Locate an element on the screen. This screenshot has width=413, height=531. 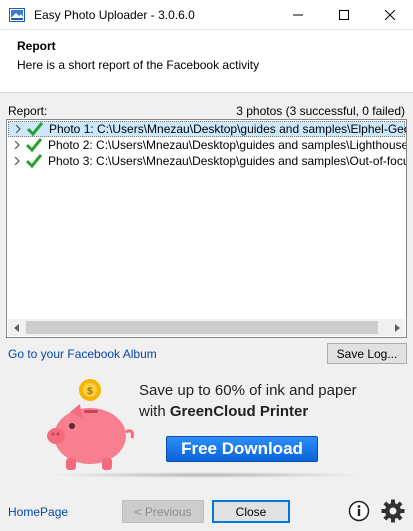
maximize-button is located at coordinates (344, 15).